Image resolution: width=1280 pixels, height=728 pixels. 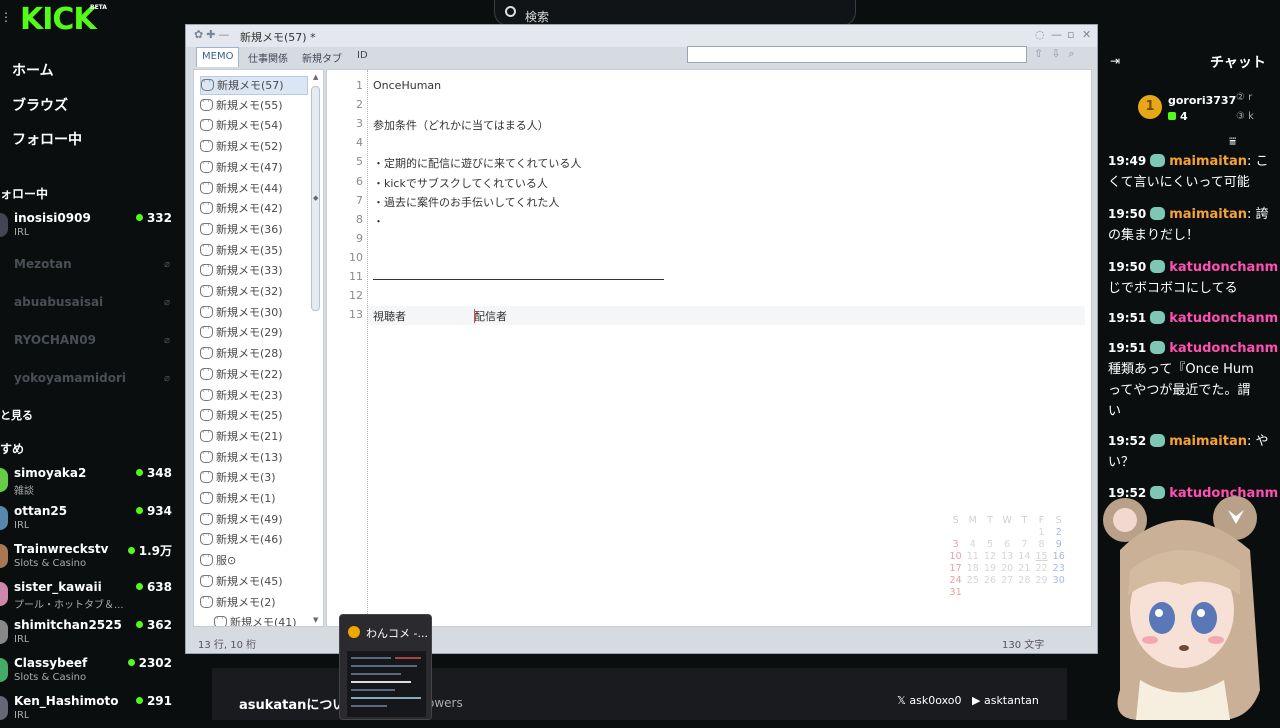 I want to click on calendar-day: 22, so click(x=1041, y=568).